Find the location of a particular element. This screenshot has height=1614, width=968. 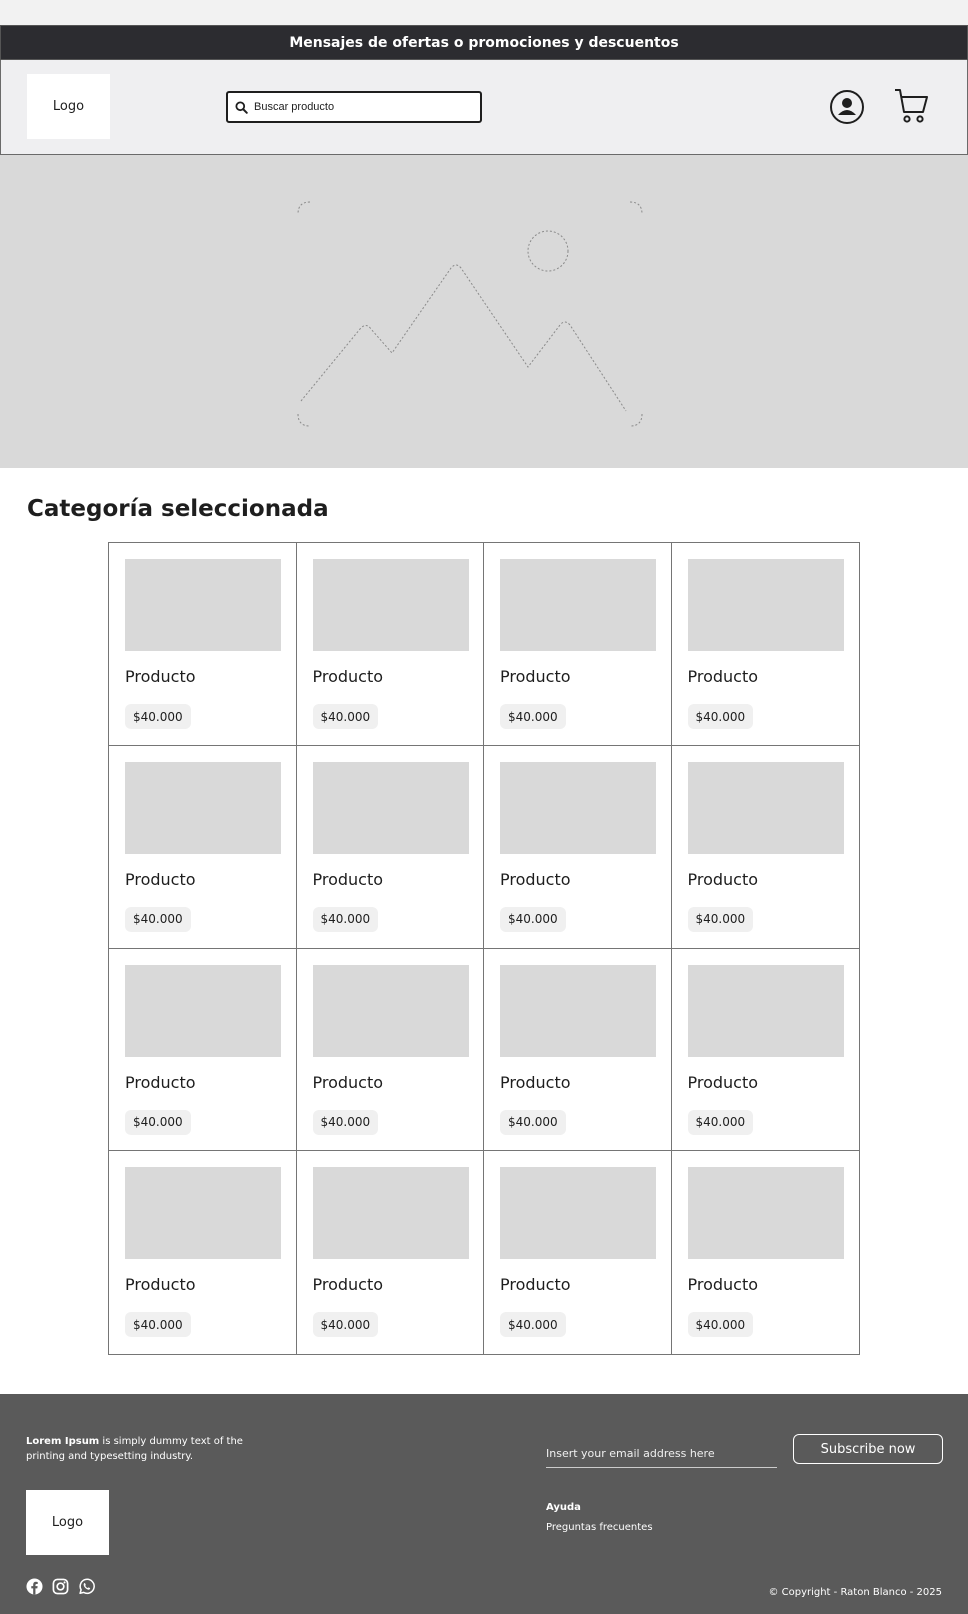

cart-icon is located at coordinates (911, 106).